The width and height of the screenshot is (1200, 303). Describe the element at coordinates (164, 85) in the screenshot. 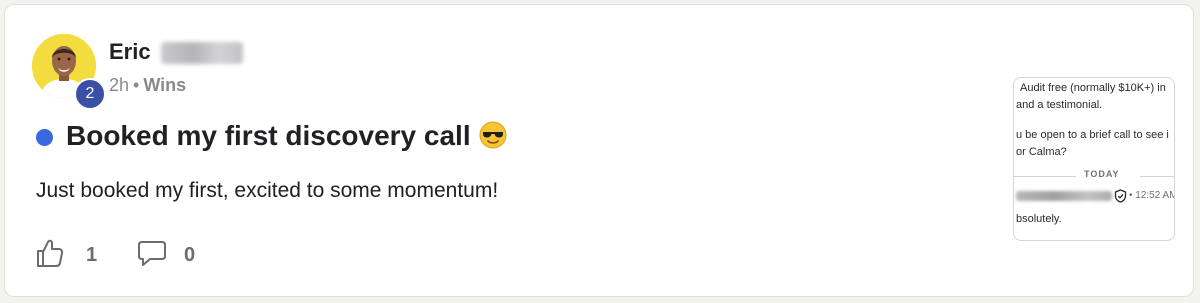

I see `post-category: Wins` at that location.